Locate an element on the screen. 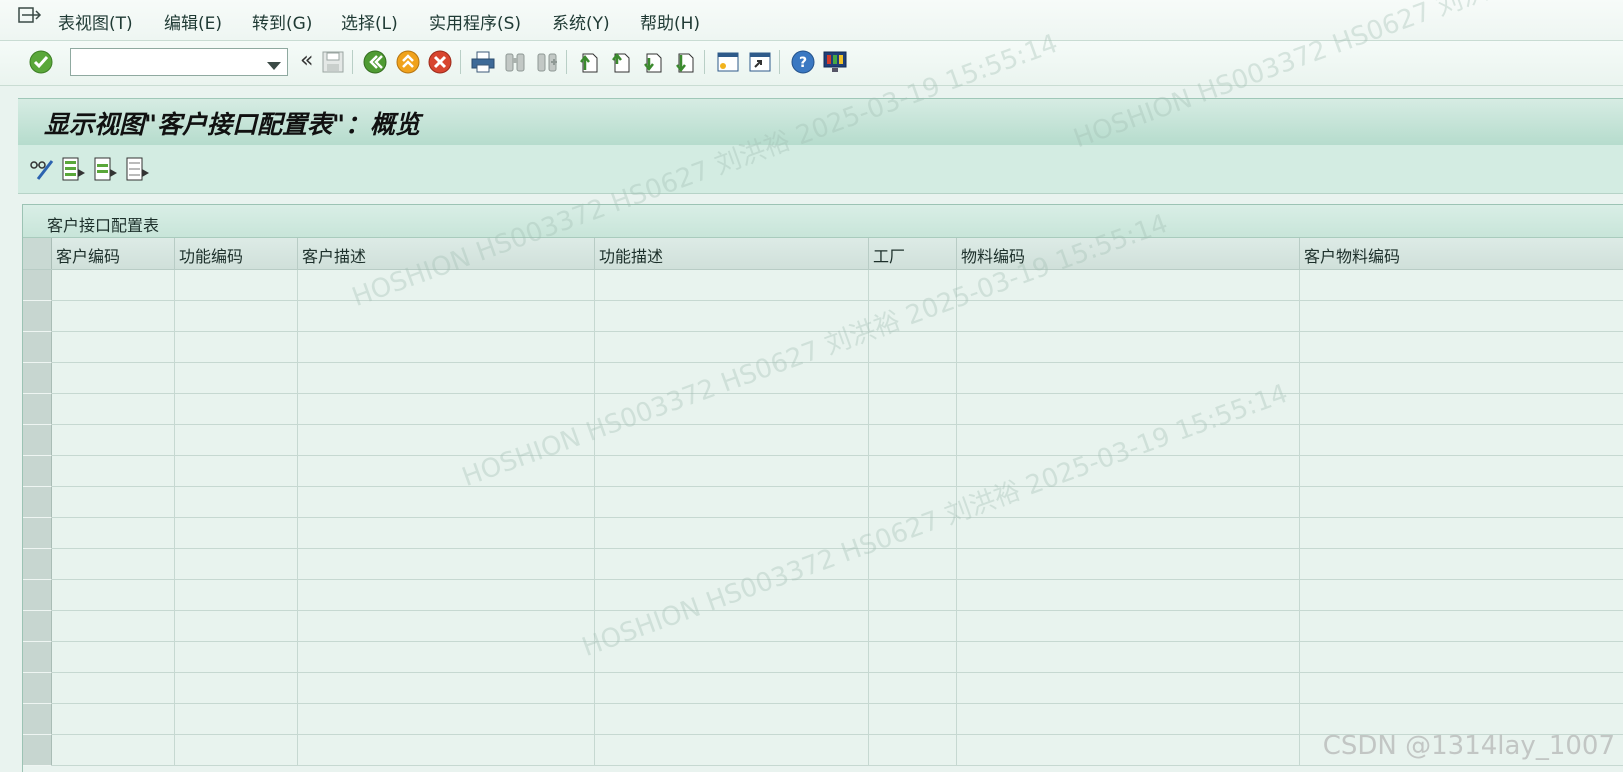 The height and width of the screenshot is (772, 1623). menu-utilities: 实用程序(S) is located at coordinates (475, 21).